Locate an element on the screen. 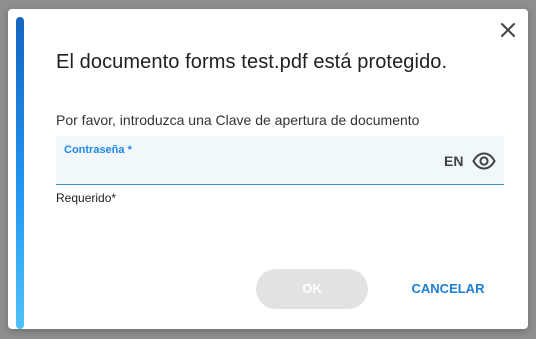 Image resolution: width=536 pixels, height=339 pixels. close-button is located at coordinates (508, 30).